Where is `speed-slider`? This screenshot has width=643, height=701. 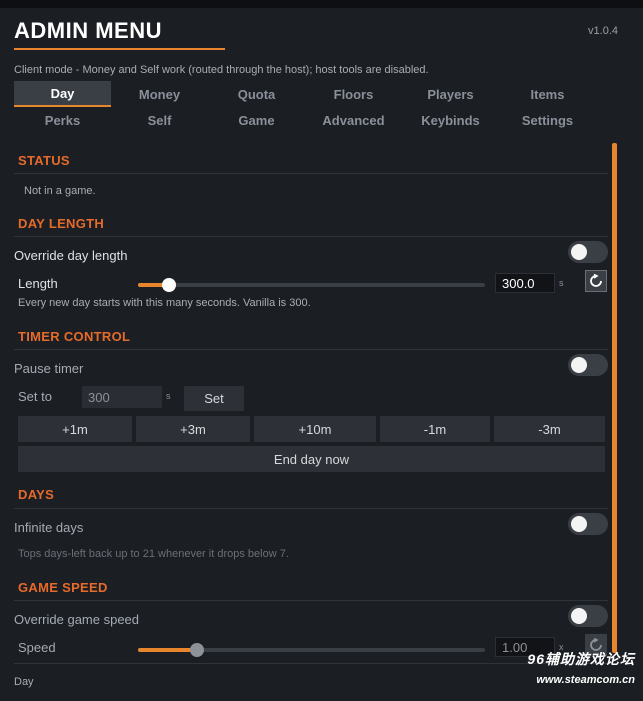 speed-slider is located at coordinates (311, 650).